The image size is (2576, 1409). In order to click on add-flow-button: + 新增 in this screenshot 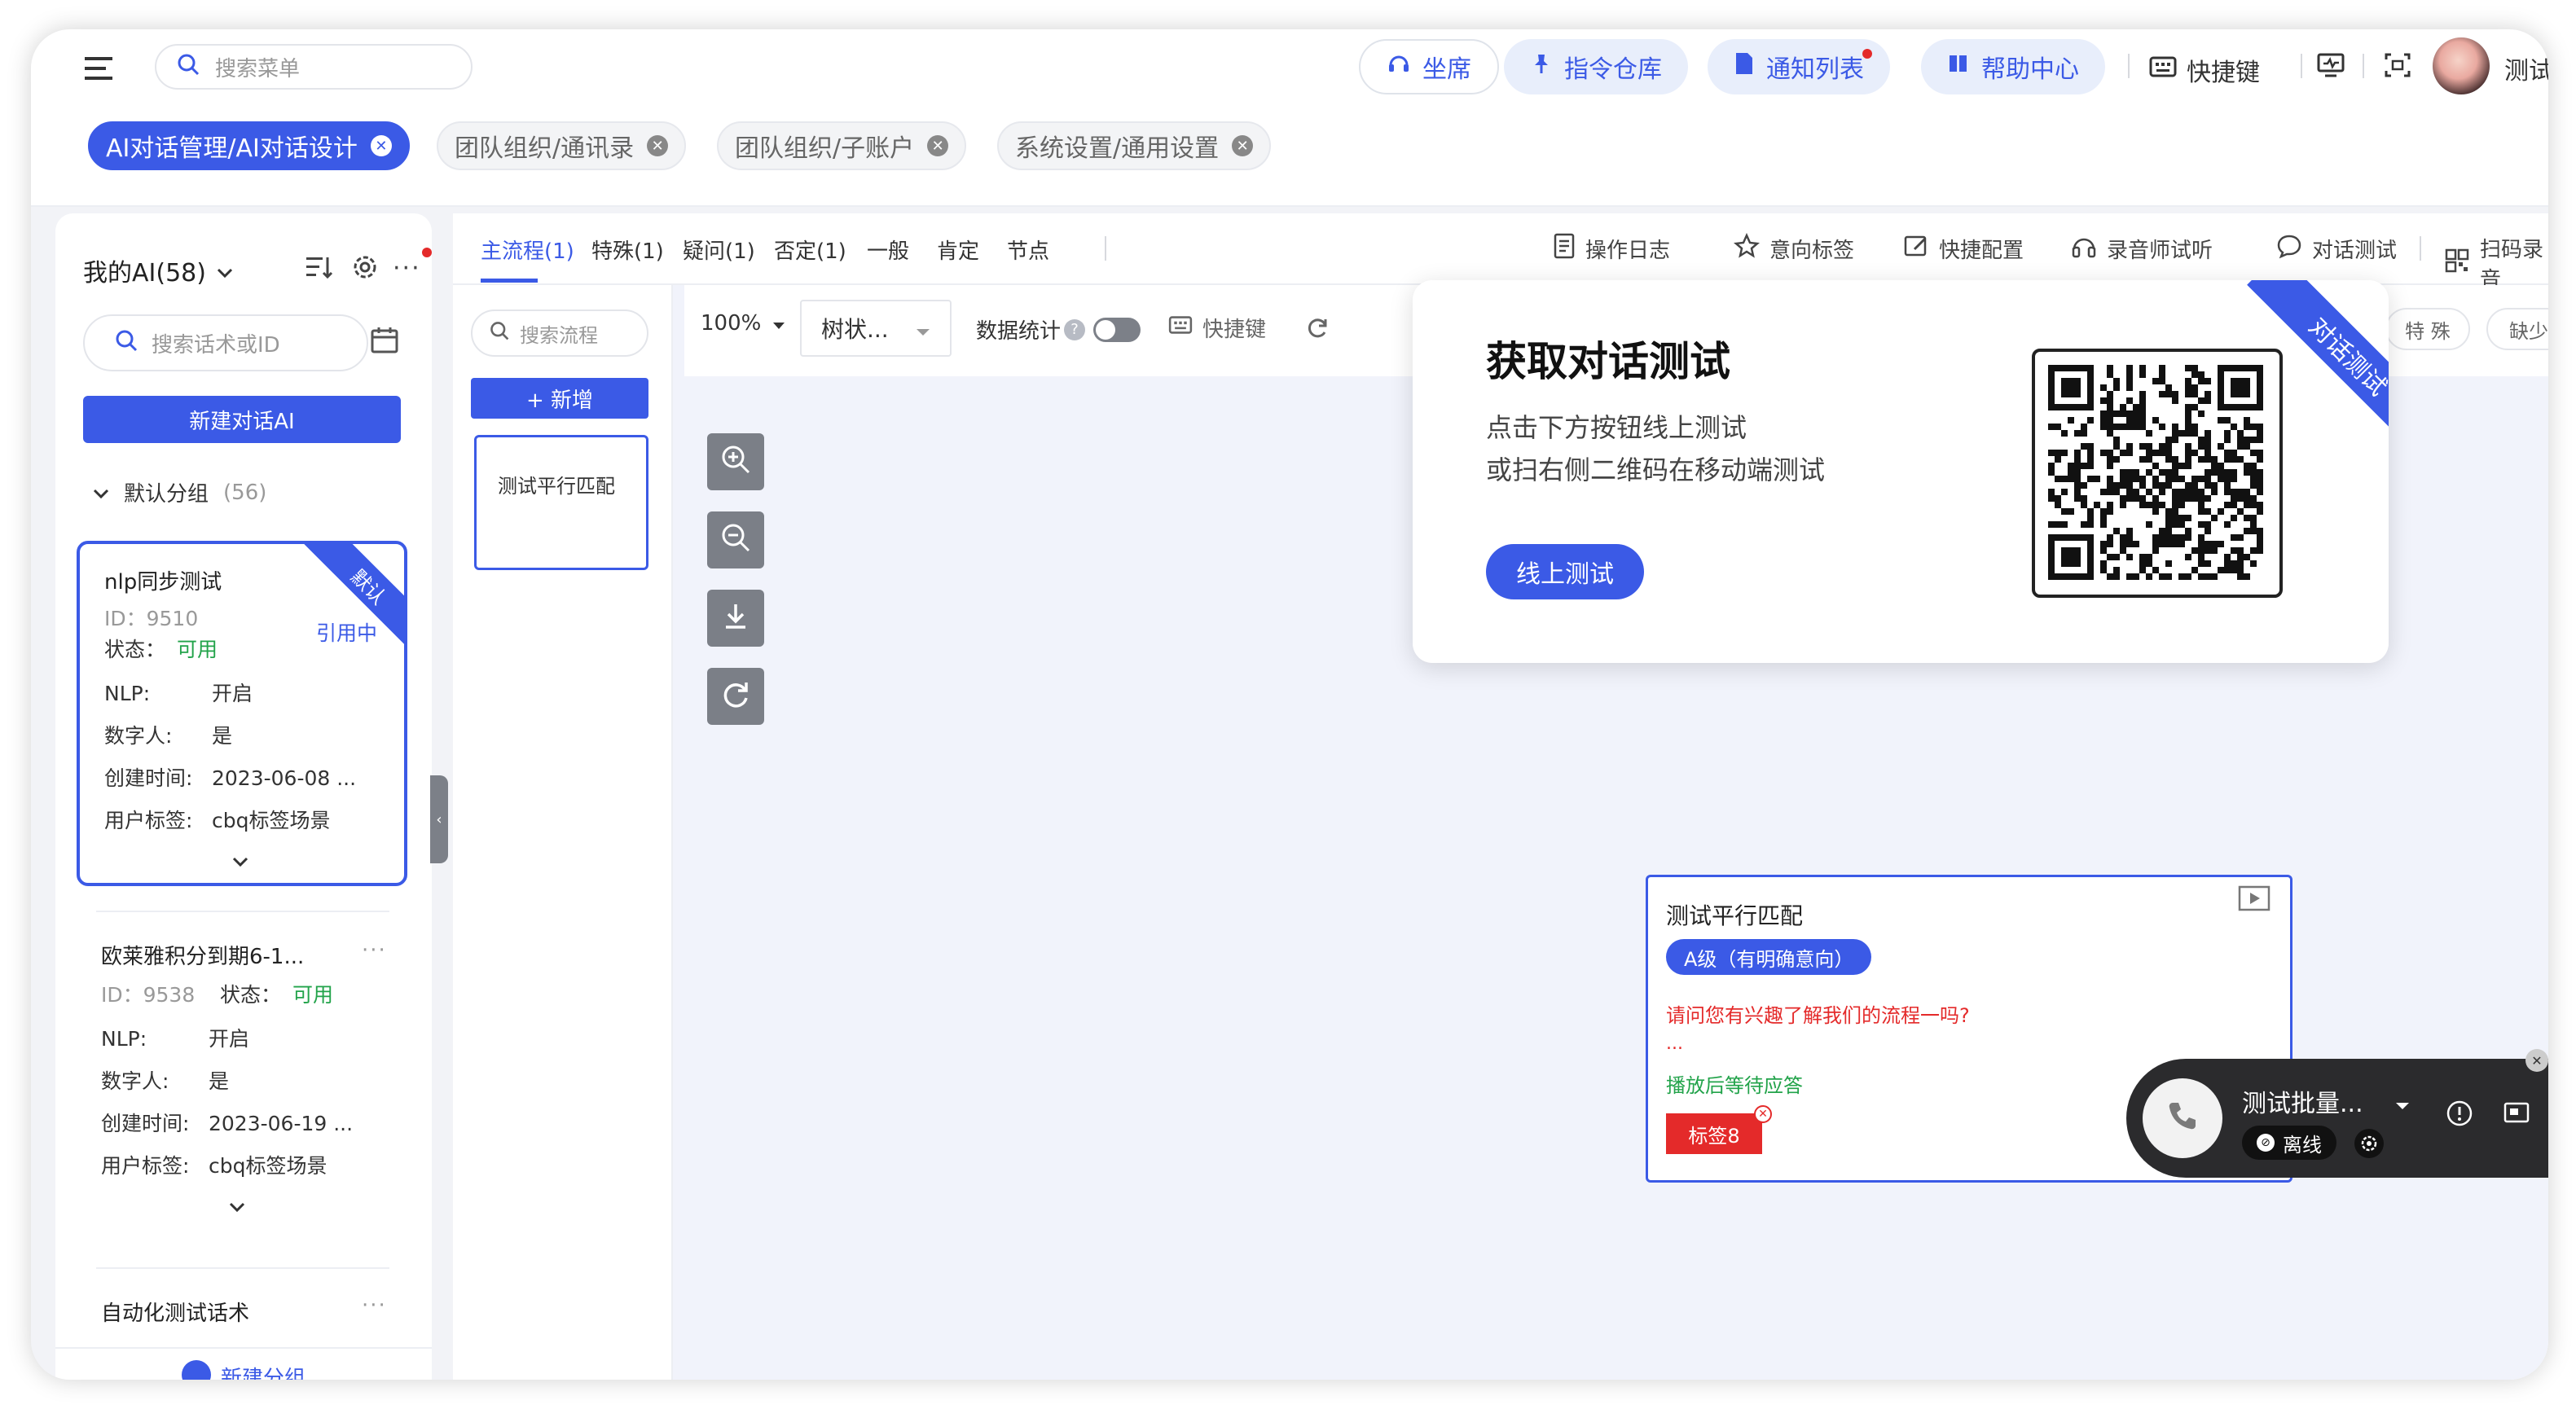, I will do `click(559, 398)`.